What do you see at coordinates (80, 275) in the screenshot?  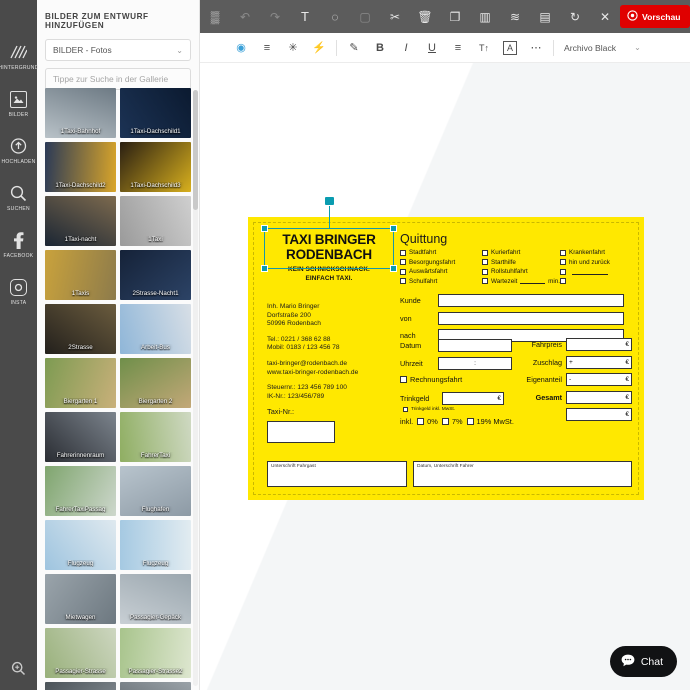 I see `gallery-thumbnail: 1Taxis` at bounding box center [80, 275].